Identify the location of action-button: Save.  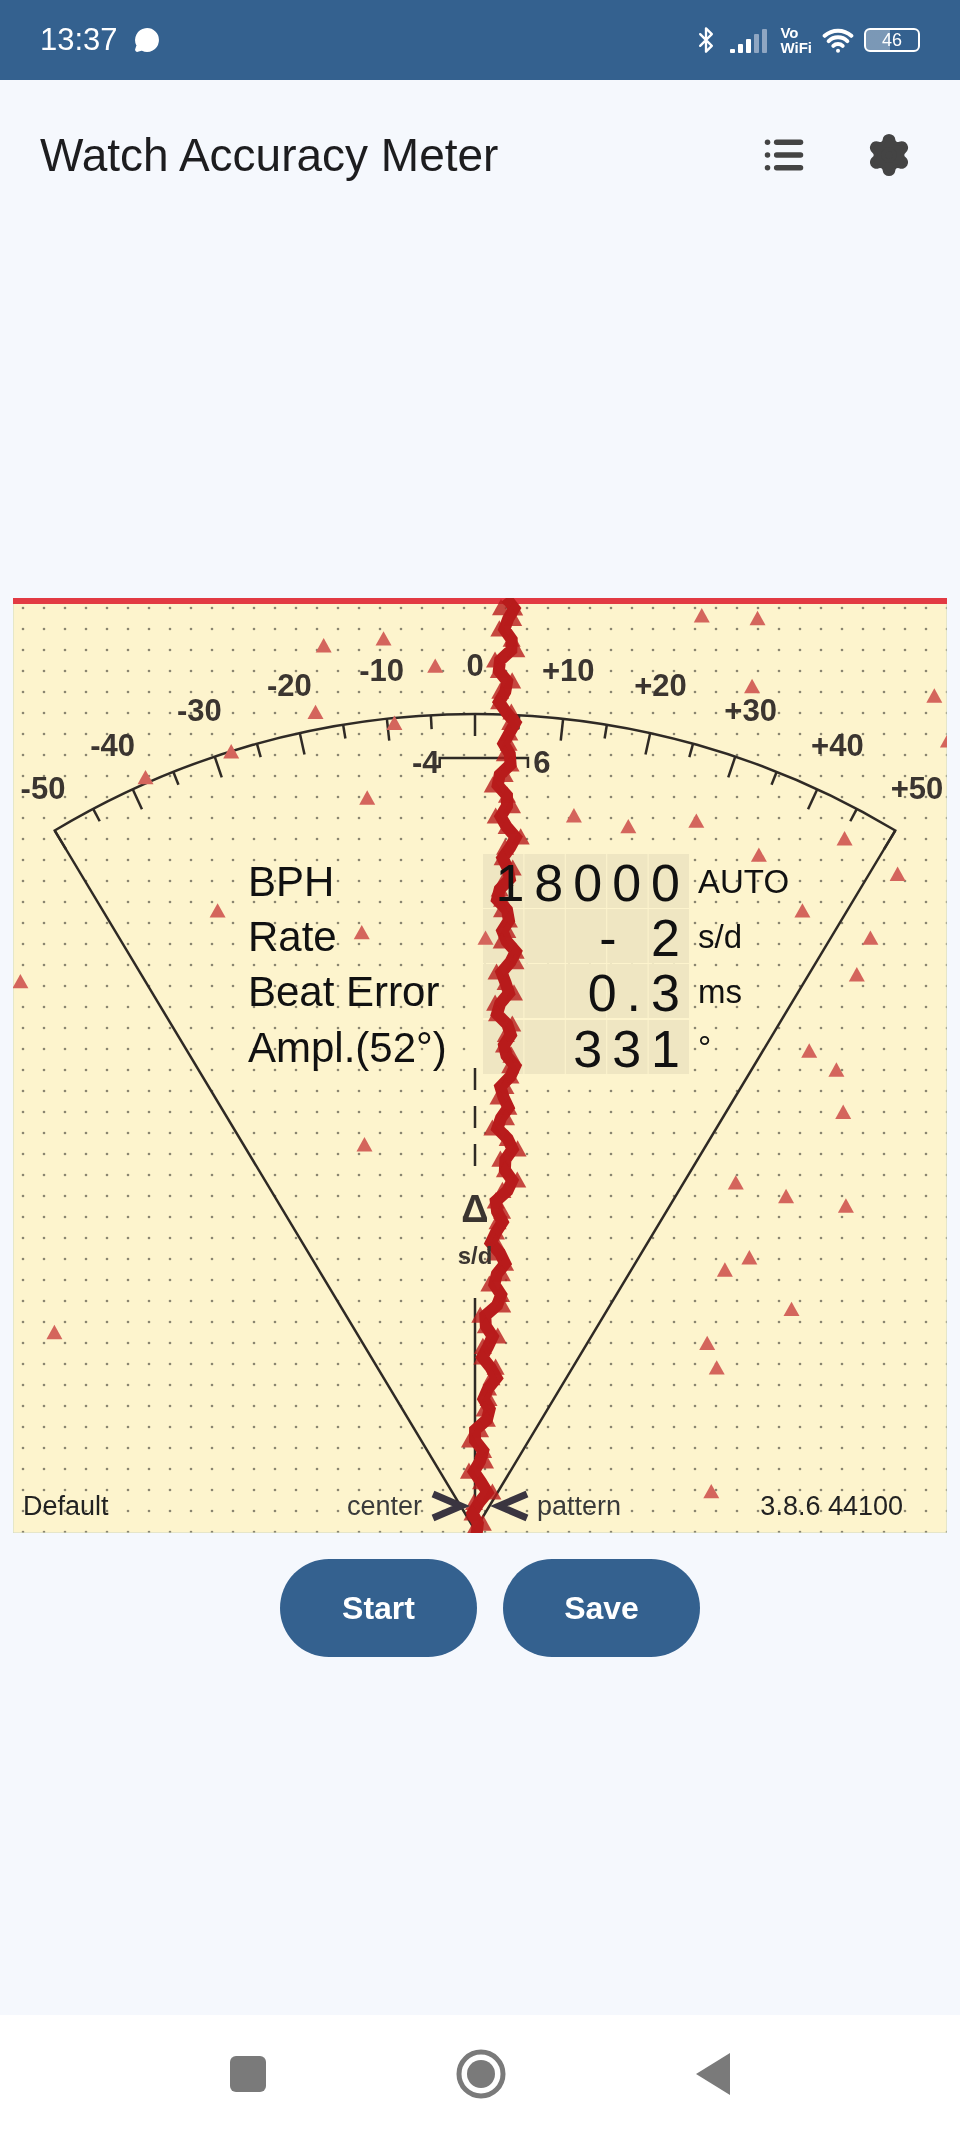
(601, 1608).